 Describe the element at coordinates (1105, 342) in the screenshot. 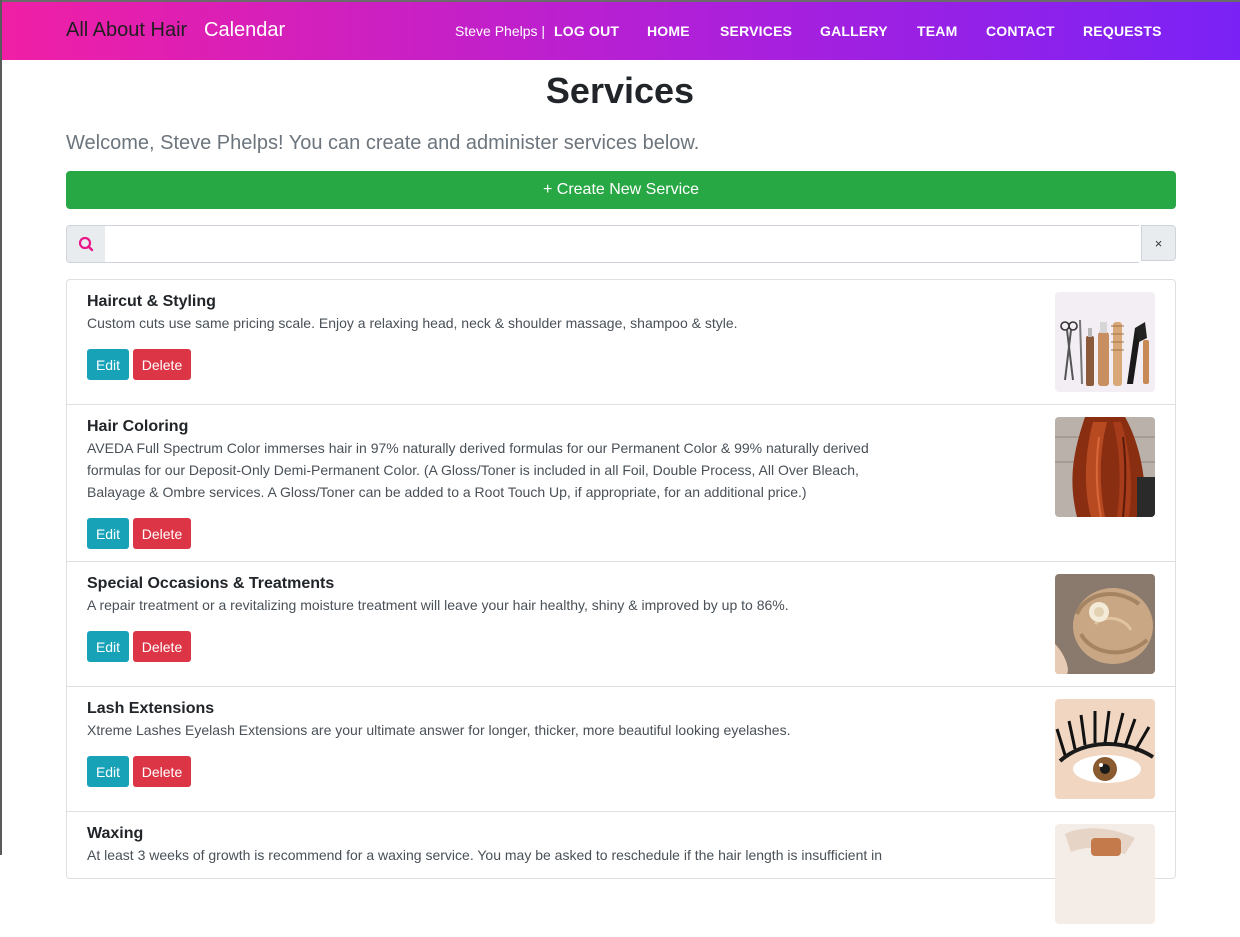

I see `service-image-styling-tools` at that location.